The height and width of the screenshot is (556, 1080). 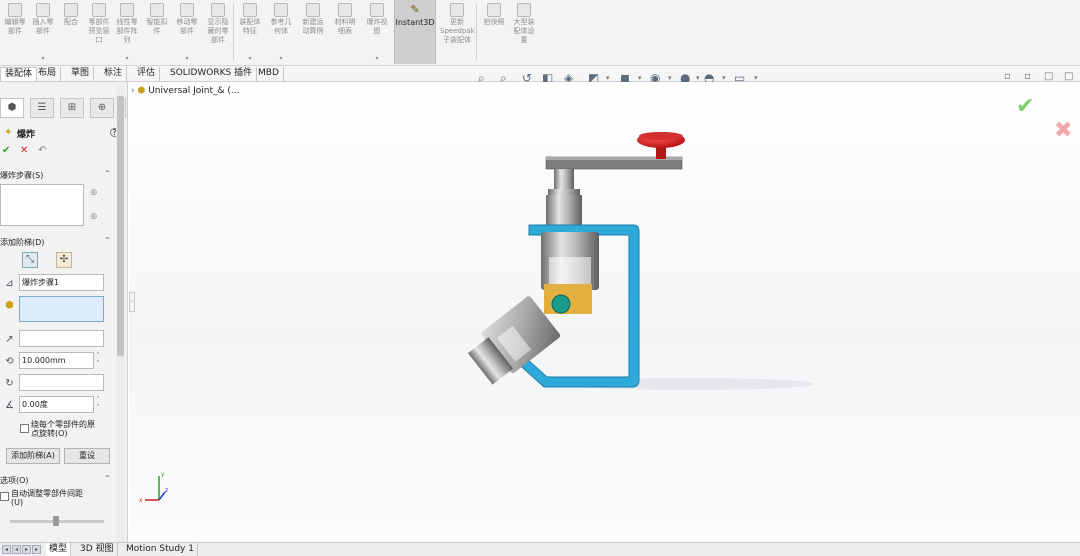 What do you see at coordinates (4, 496) in the screenshot?
I see `auto-space-checkbox` at bounding box center [4, 496].